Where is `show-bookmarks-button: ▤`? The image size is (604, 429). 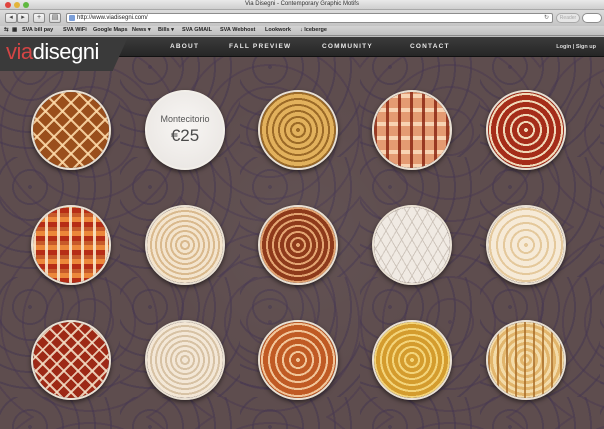 show-bookmarks-button: ▤ is located at coordinates (55, 18).